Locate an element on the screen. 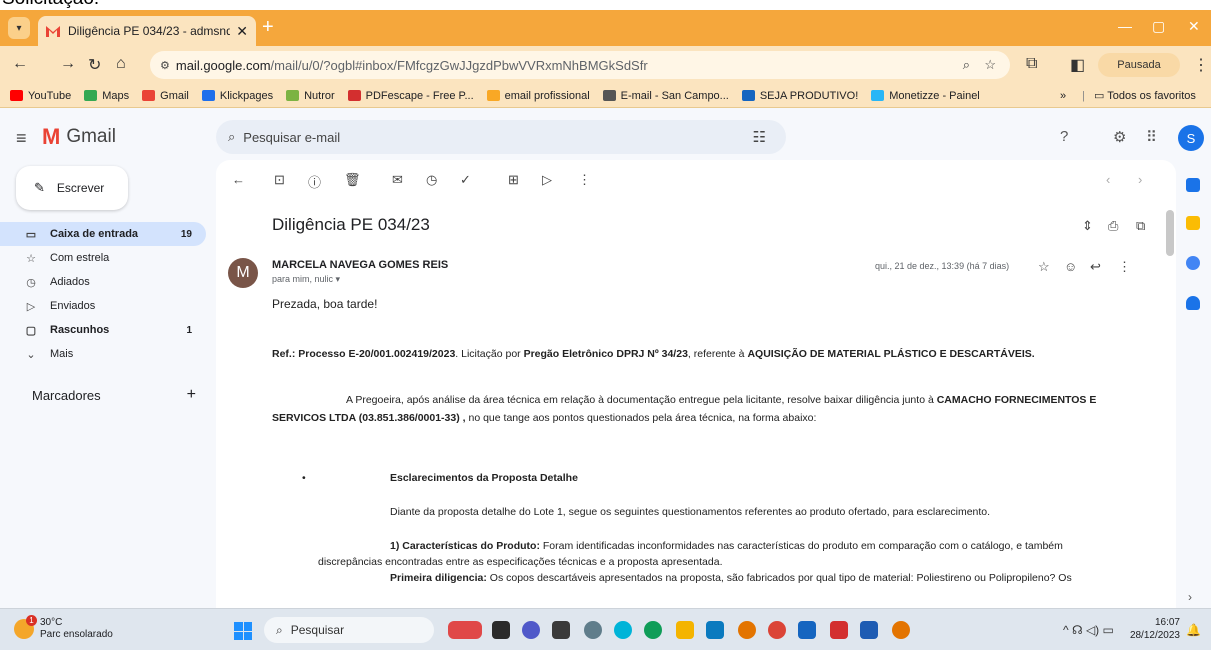  browser-tab: Diligência PE 034/23 - admsnd ✕ is located at coordinates (147, 31).